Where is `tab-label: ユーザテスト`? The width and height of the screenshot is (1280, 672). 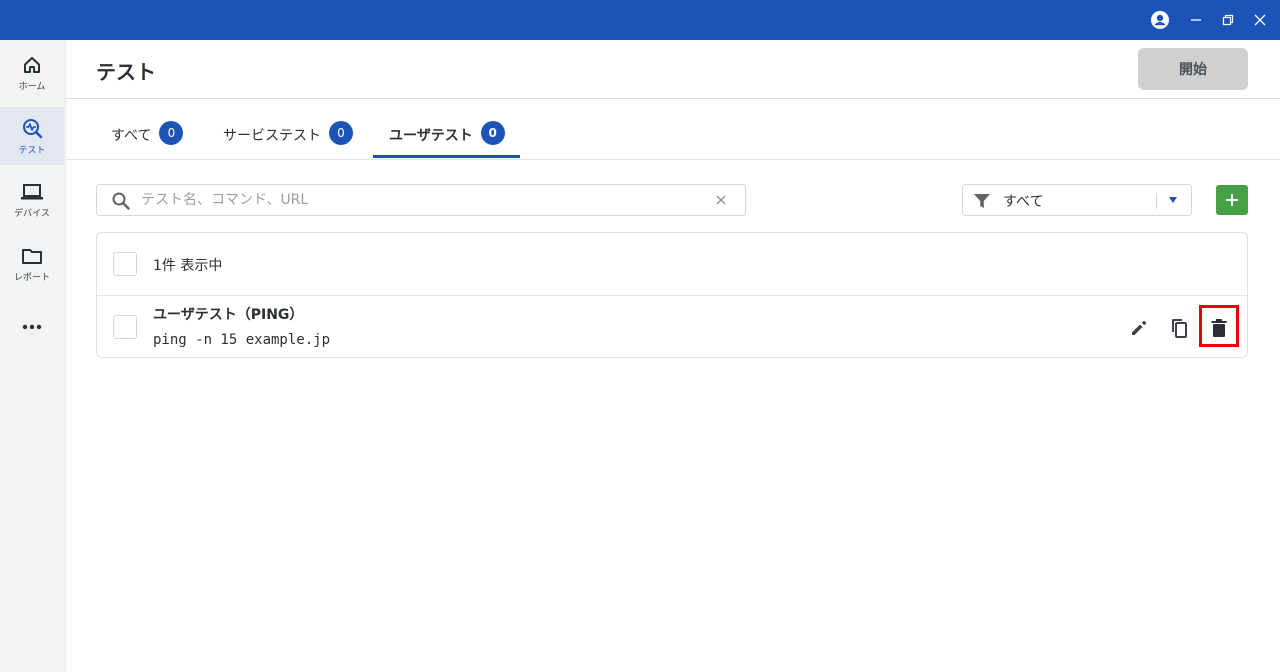 tab-label: ユーザテスト is located at coordinates (431, 136).